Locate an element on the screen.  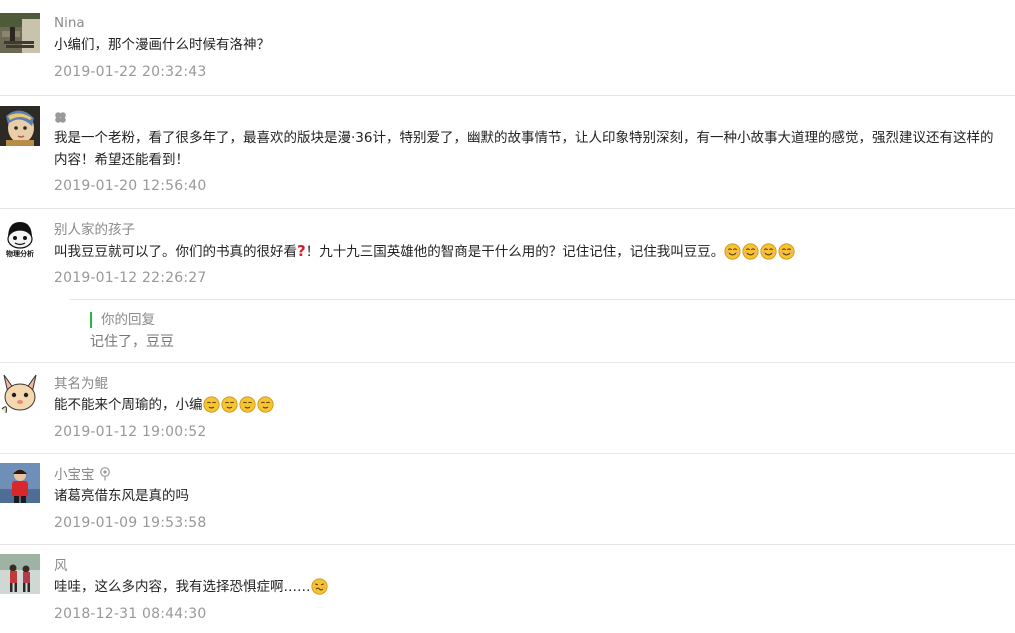
comment-author: 风 is located at coordinates (61, 566).